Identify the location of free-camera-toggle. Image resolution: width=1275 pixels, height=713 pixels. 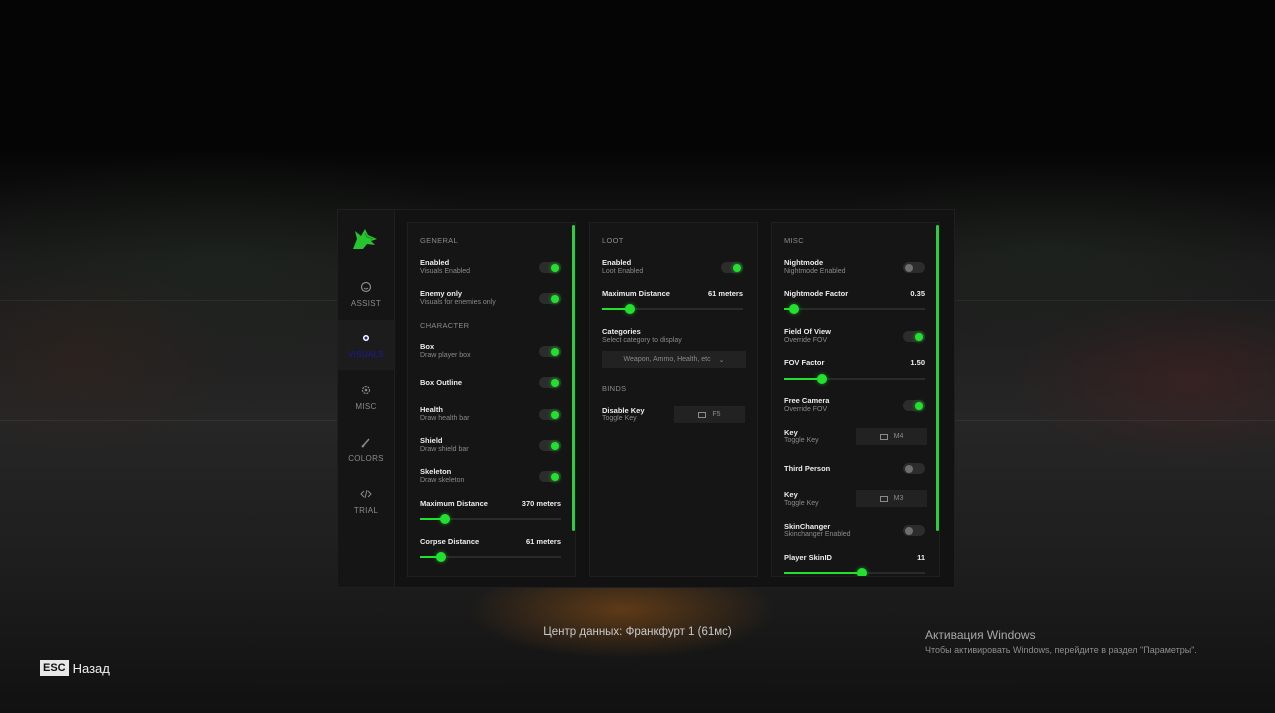
(914, 405).